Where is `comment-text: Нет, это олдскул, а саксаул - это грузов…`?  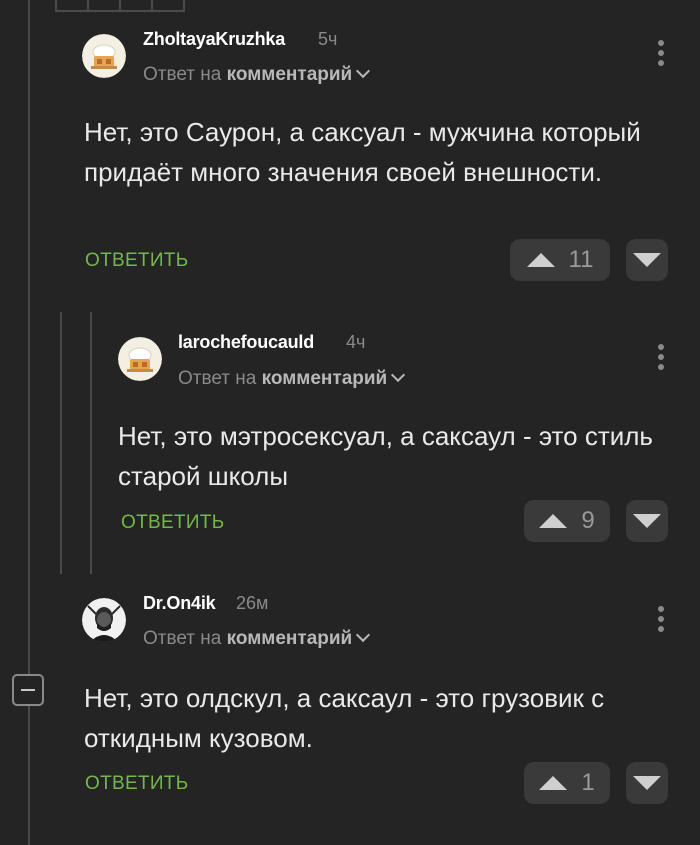
comment-text: Нет, это олдскул, а саксаул - это грузов… is located at coordinates (344, 718).